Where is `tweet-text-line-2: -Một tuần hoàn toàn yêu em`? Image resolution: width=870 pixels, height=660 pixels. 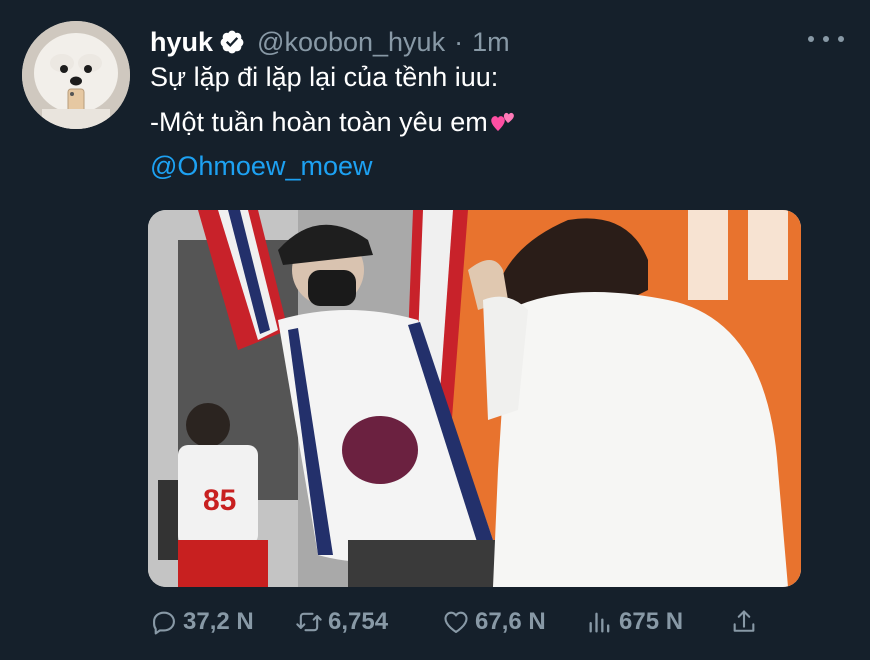 tweet-text-line-2: -Một tuần hoàn toàn yêu em is located at coordinates (333, 122).